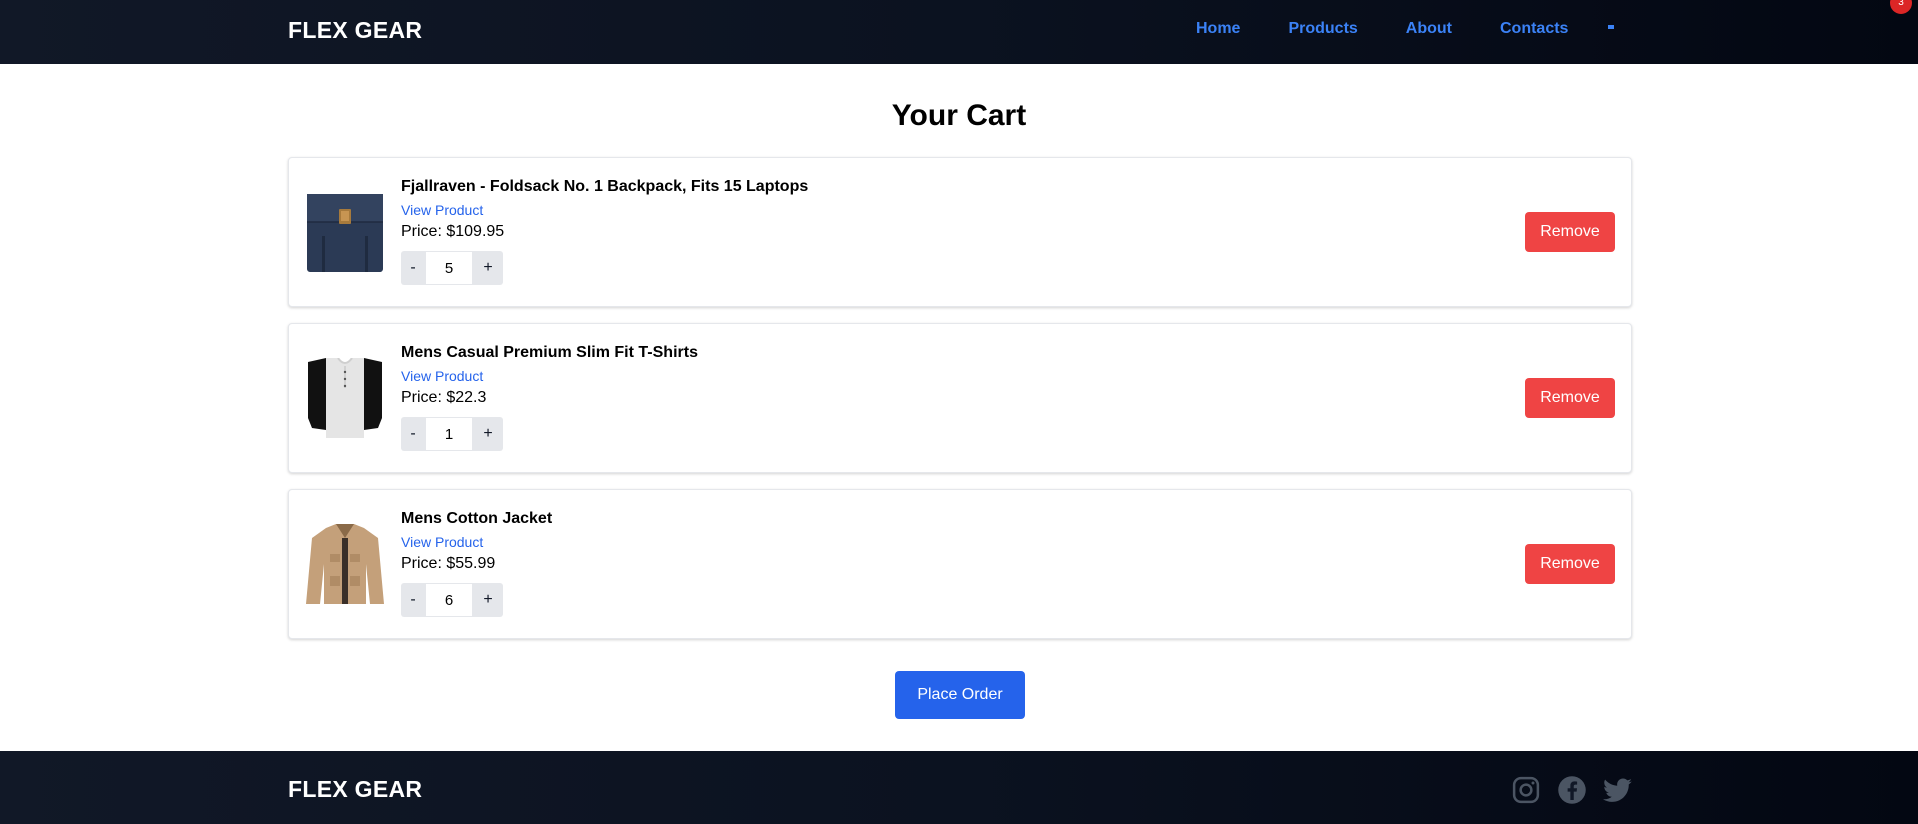 This screenshot has width=1918, height=824. I want to click on facebook-icon, so click(1572, 790).